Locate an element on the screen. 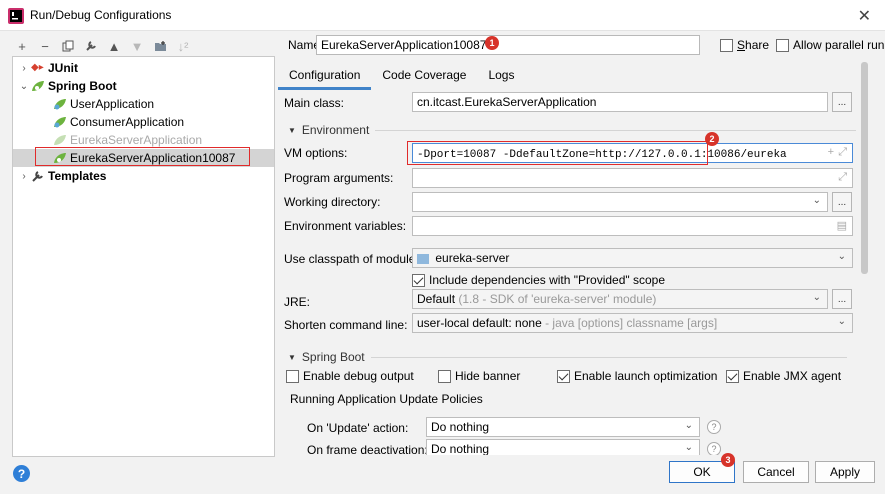 The image size is (885, 494). name-input: EurekaServerApplication10087 is located at coordinates (508, 45).